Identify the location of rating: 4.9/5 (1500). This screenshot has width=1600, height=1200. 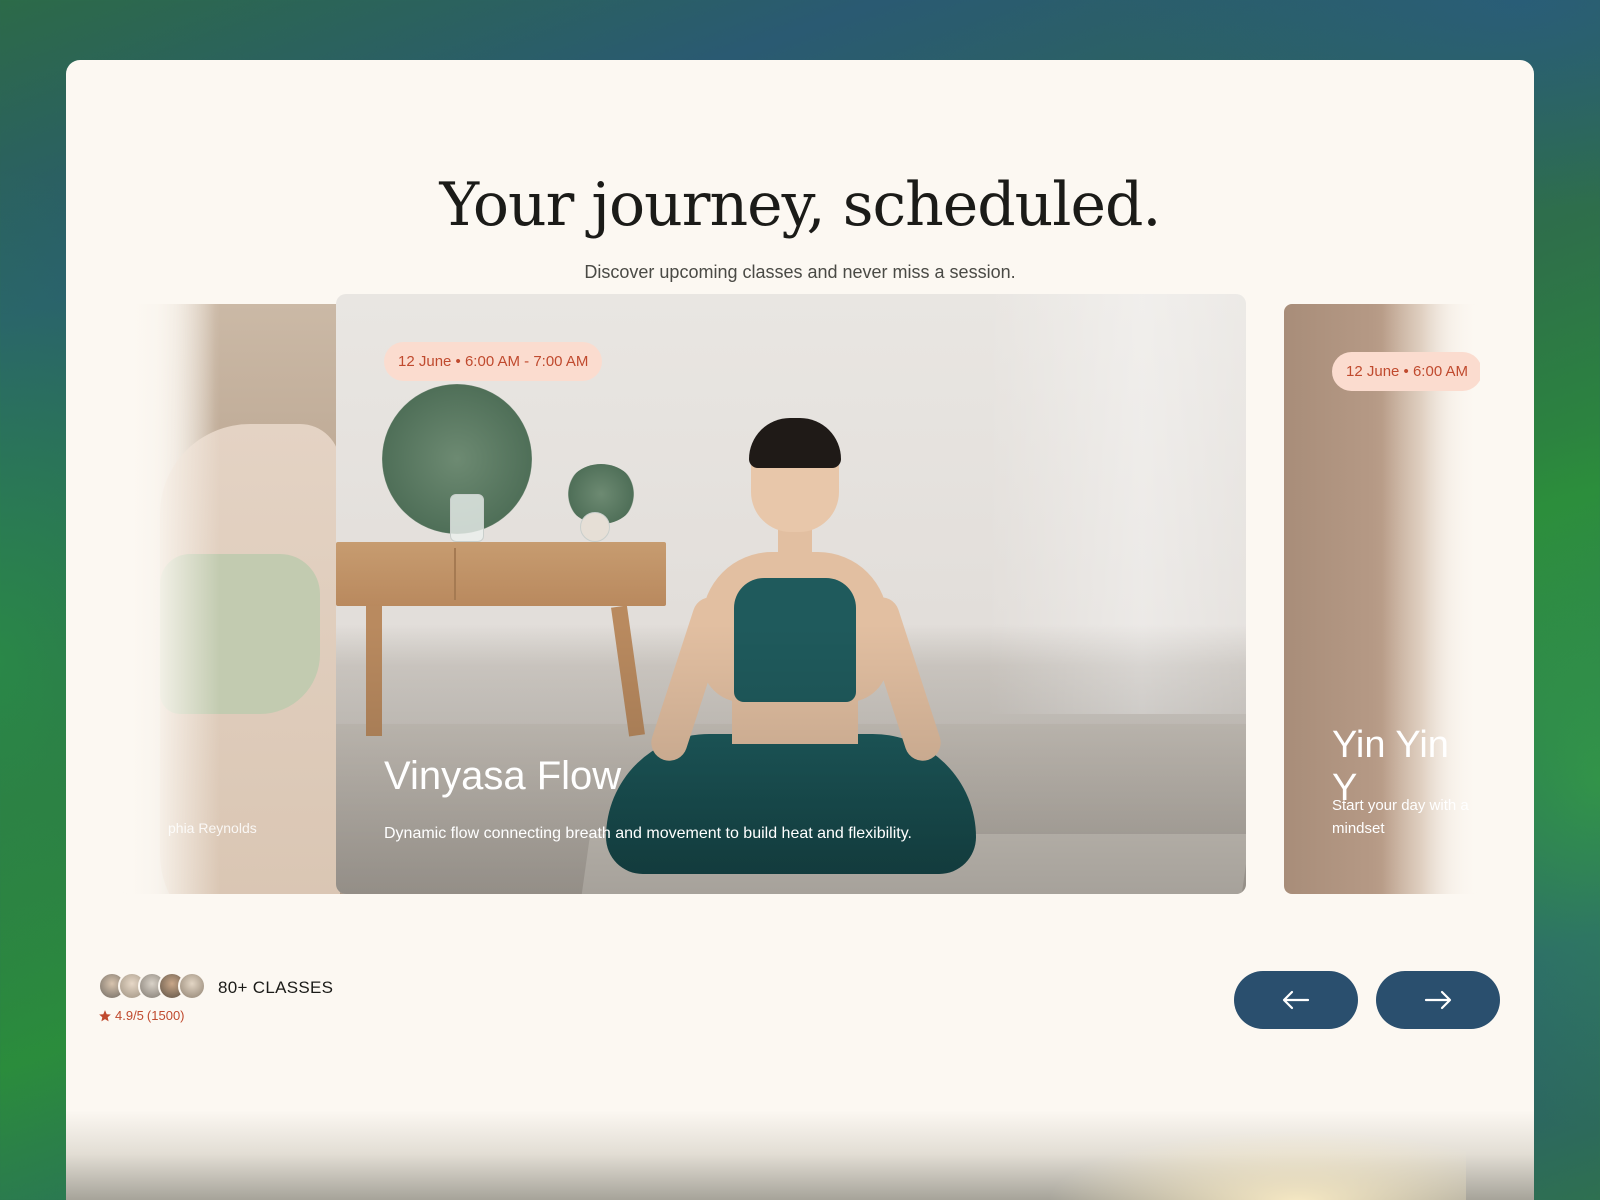
(141, 1015).